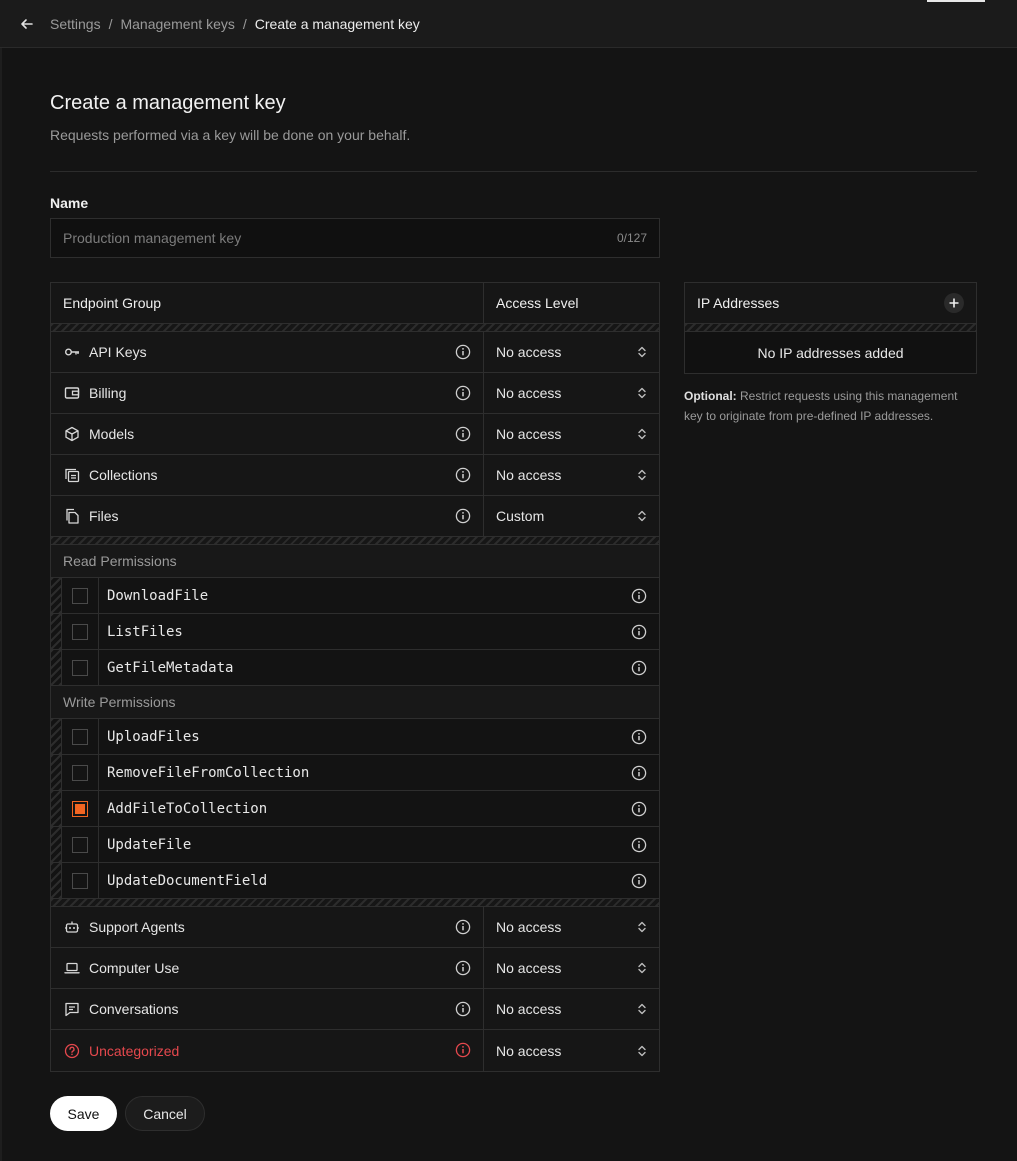  Describe the element at coordinates (355, 968) in the screenshot. I see `endpoint-group-row: Computer Use No access` at that location.